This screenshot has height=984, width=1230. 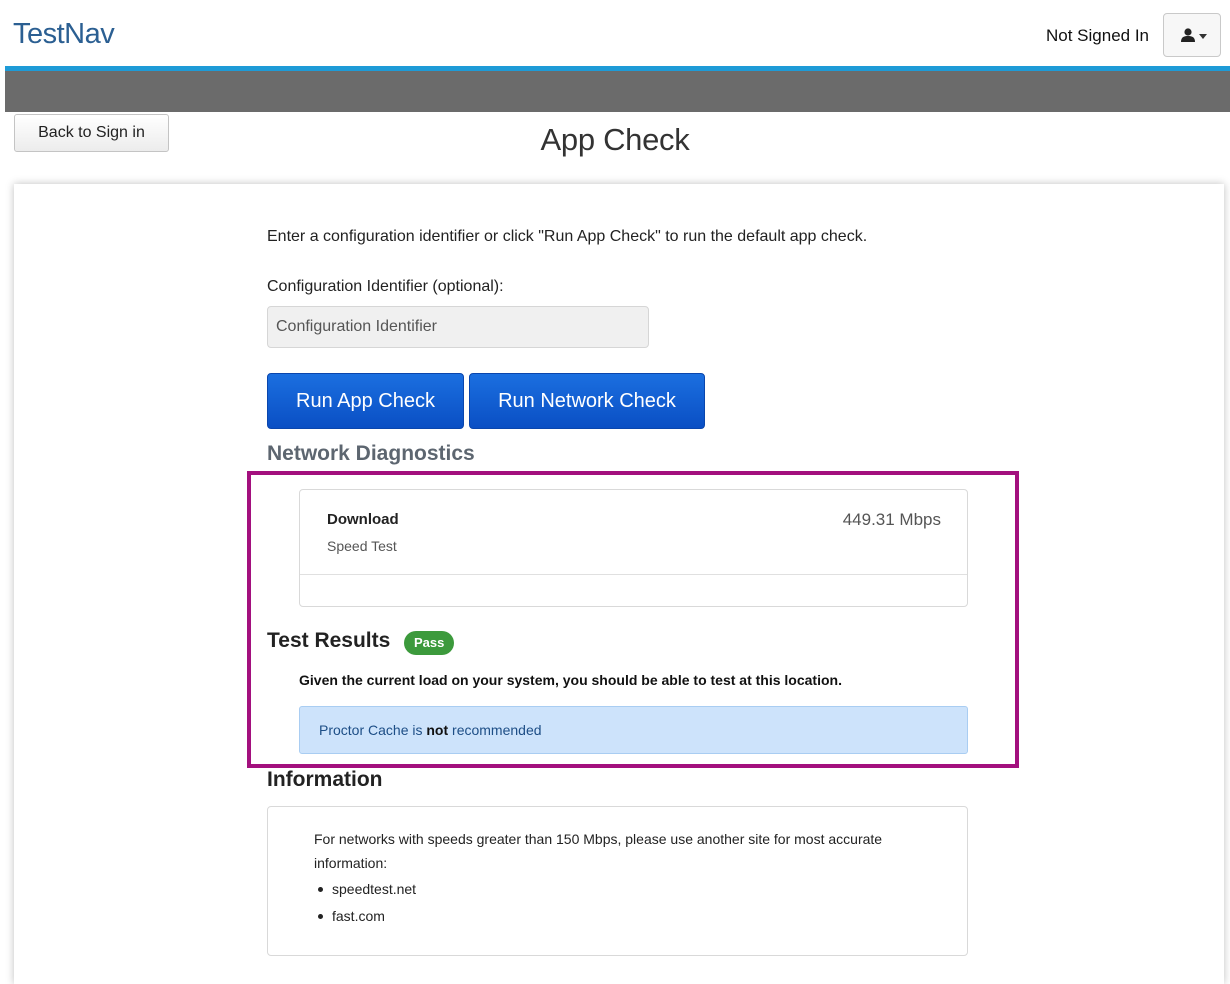 I want to click on chevron-down-icon, so click(x=1203, y=36).